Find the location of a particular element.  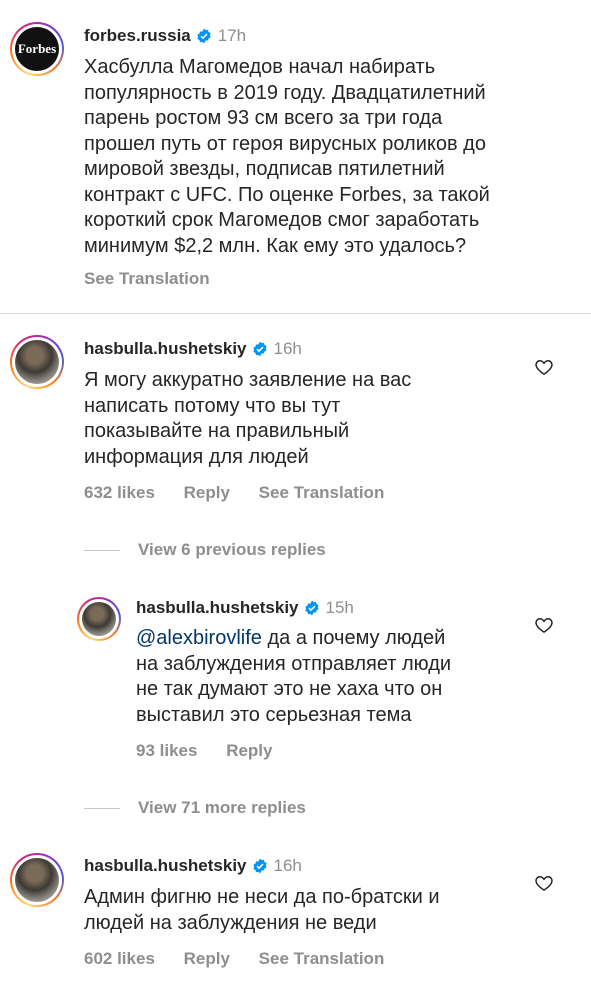

post-username: forbes.russia is located at coordinates (137, 36).